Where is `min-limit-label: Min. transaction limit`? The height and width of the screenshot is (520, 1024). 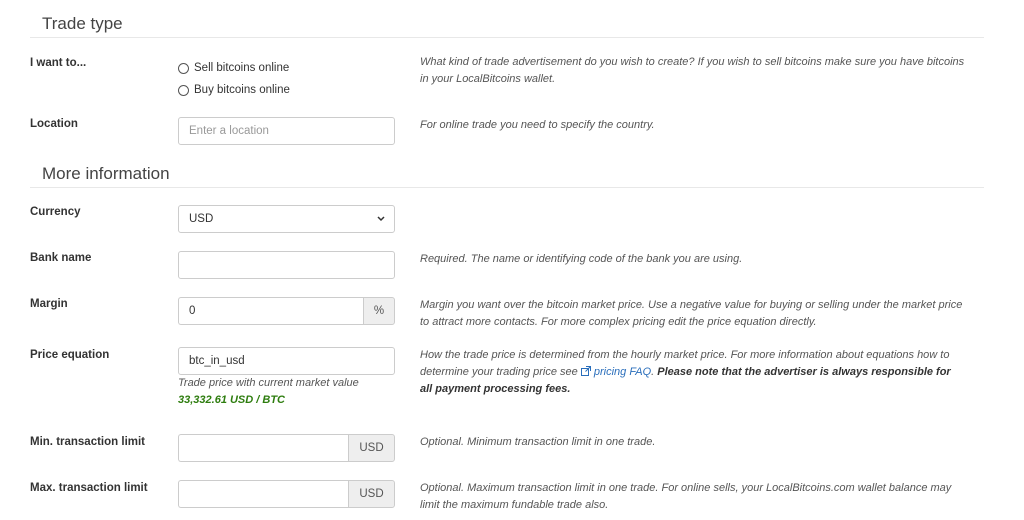
min-limit-label: Min. transaction limit is located at coordinates (88, 442).